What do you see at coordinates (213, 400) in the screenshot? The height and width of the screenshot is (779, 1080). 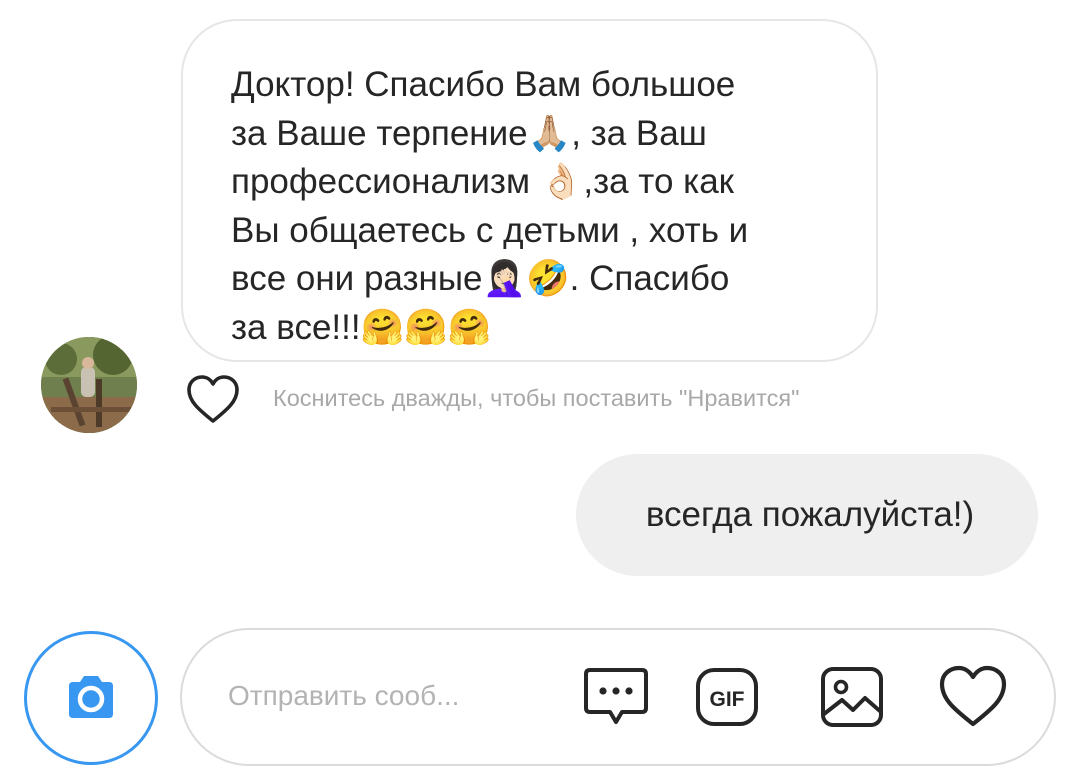 I see `like-heart-icon` at bounding box center [213, 400].